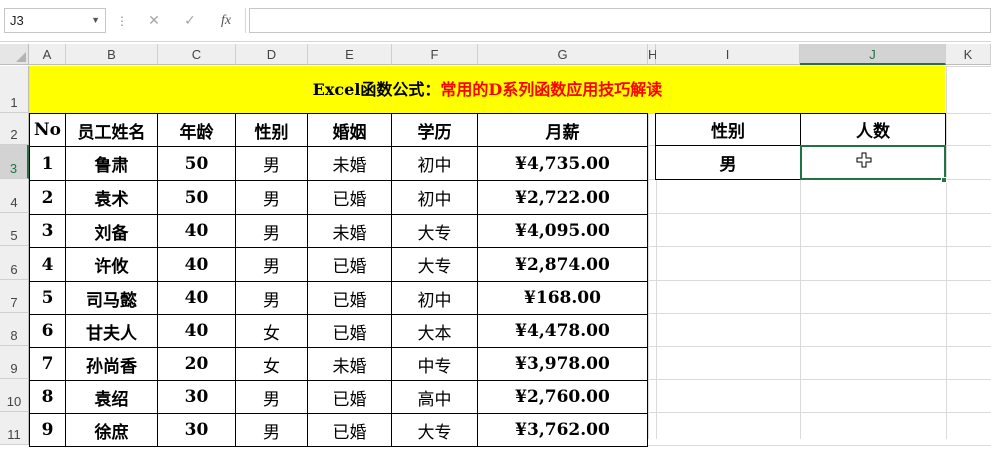  Describe the element at coordinates (968, 54) in the screenshot. I see `column-header-k: K` at that location.